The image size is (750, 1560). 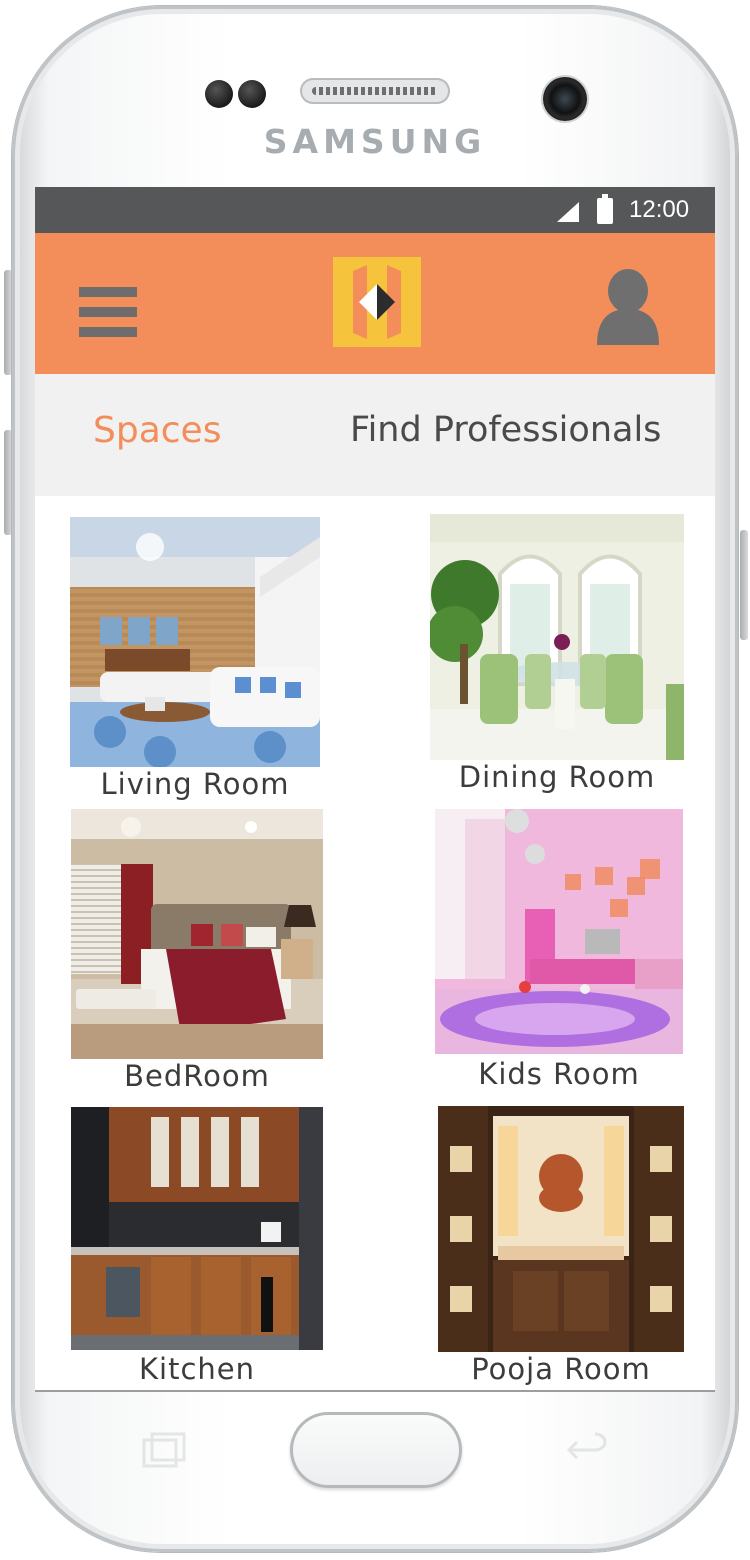 What do you see at coordinates (376, 1450) in the screenshot?
I see `home-button` at bounding box center [376, 1450].